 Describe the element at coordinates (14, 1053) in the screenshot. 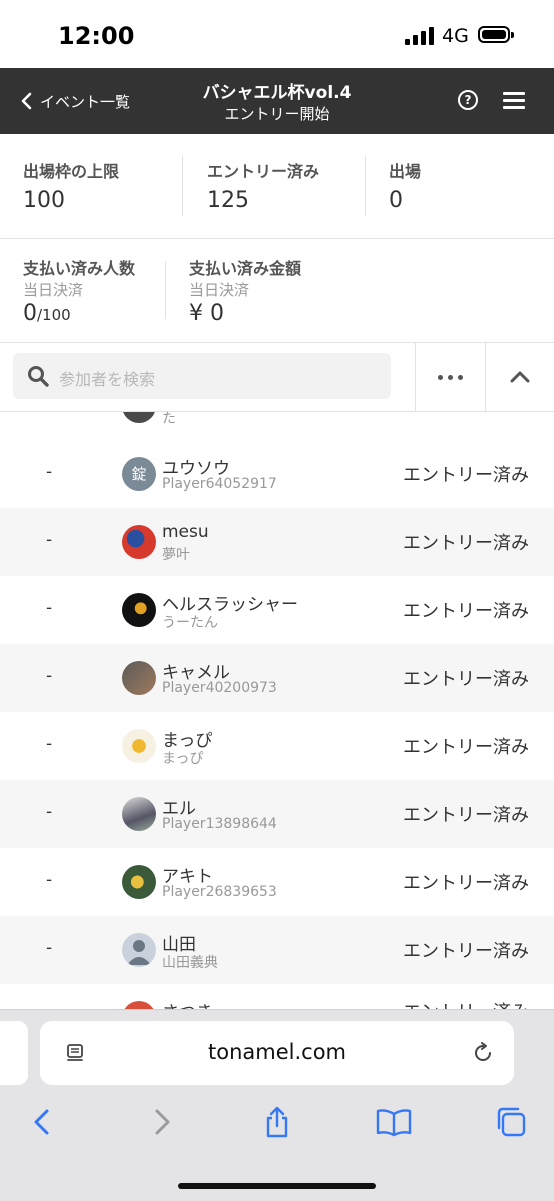

I see `previous-tab` at that location.